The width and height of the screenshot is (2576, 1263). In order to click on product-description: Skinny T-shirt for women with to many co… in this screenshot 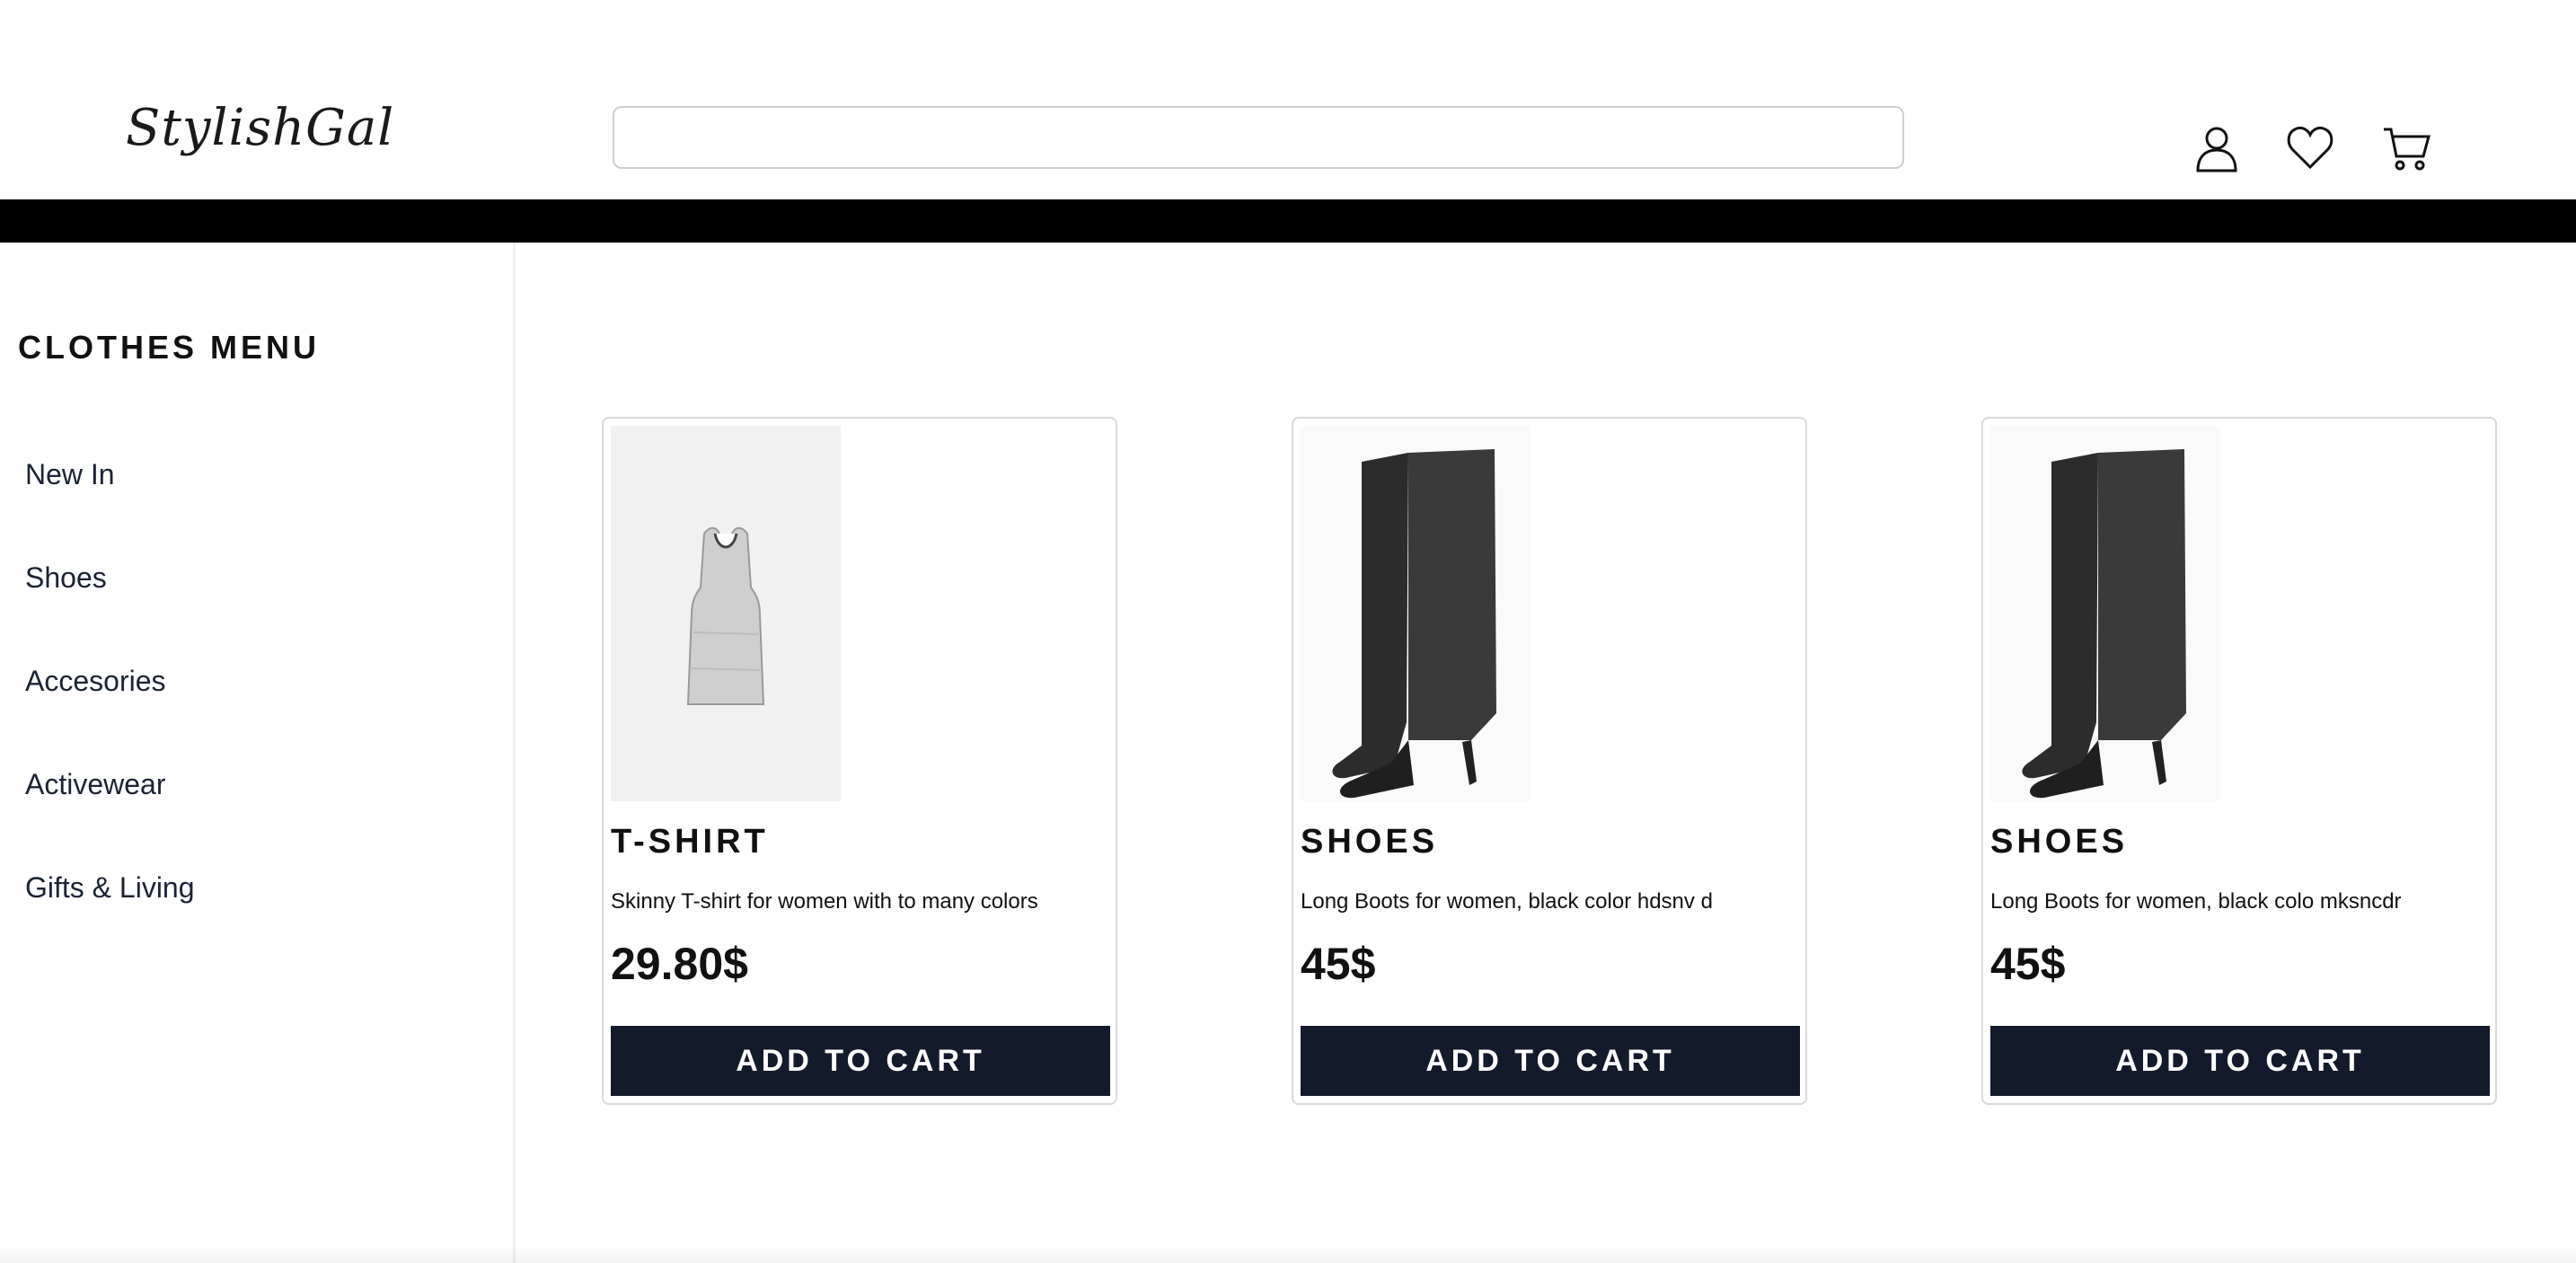, I will do `click(824, 901)`.